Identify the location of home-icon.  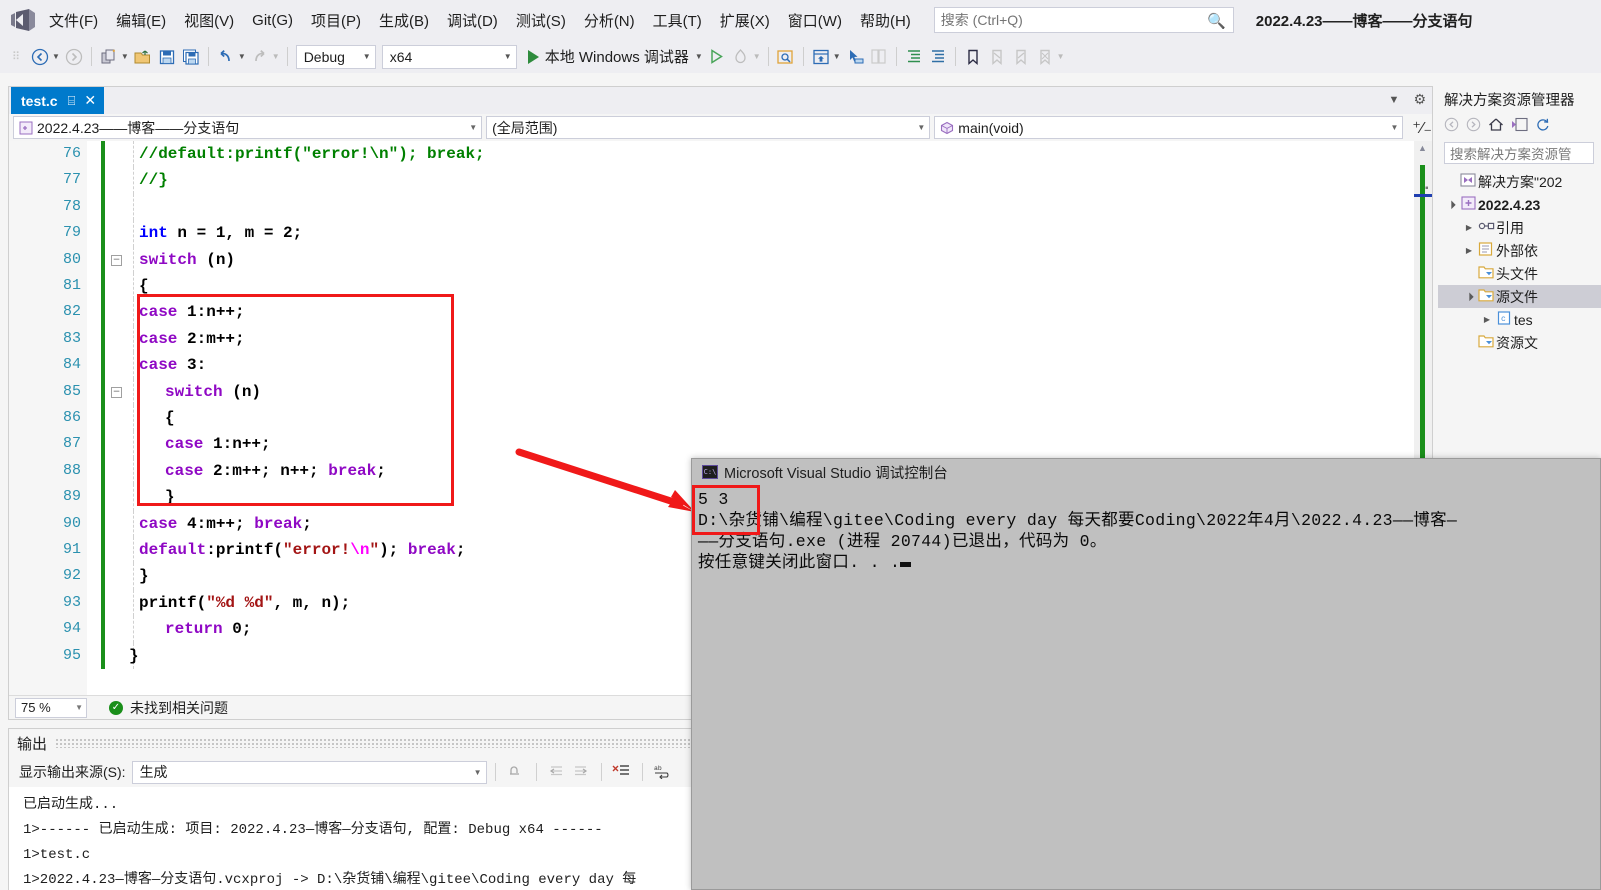
(1496, 126).